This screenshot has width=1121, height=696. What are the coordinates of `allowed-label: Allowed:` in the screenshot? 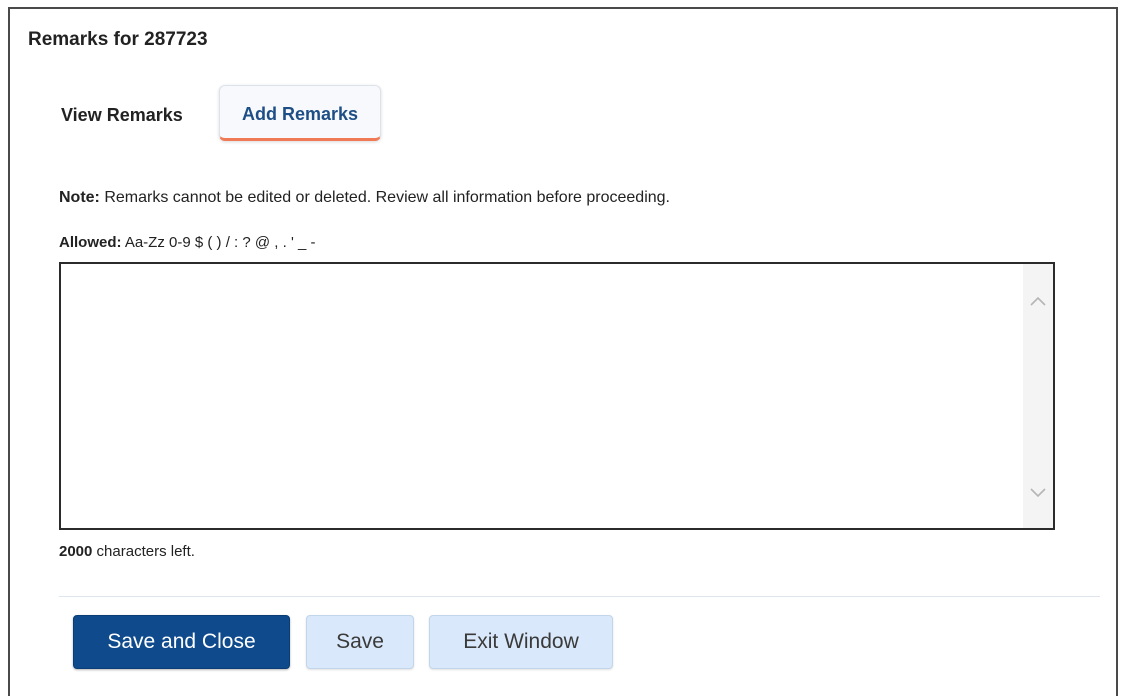 It's located at (90, 242).